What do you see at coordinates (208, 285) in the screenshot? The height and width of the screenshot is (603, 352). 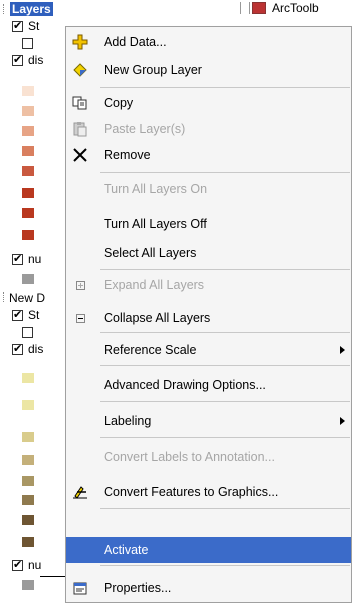 I see `menu-item-expand-all-layers: Expand All Layers` at bounding box center [208, 285].